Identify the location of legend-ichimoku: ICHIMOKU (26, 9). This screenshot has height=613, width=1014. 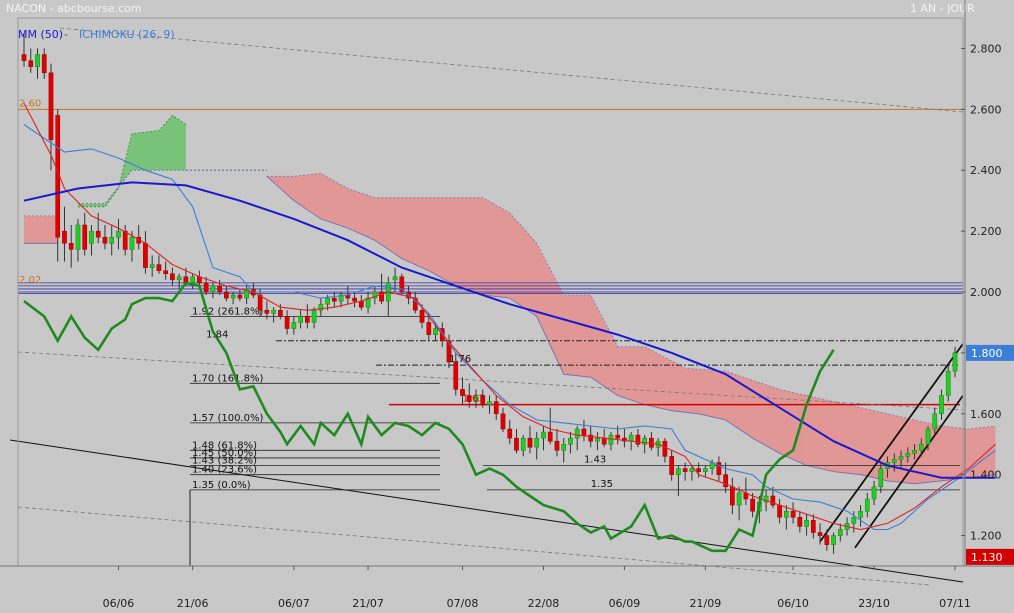
(127, 34).